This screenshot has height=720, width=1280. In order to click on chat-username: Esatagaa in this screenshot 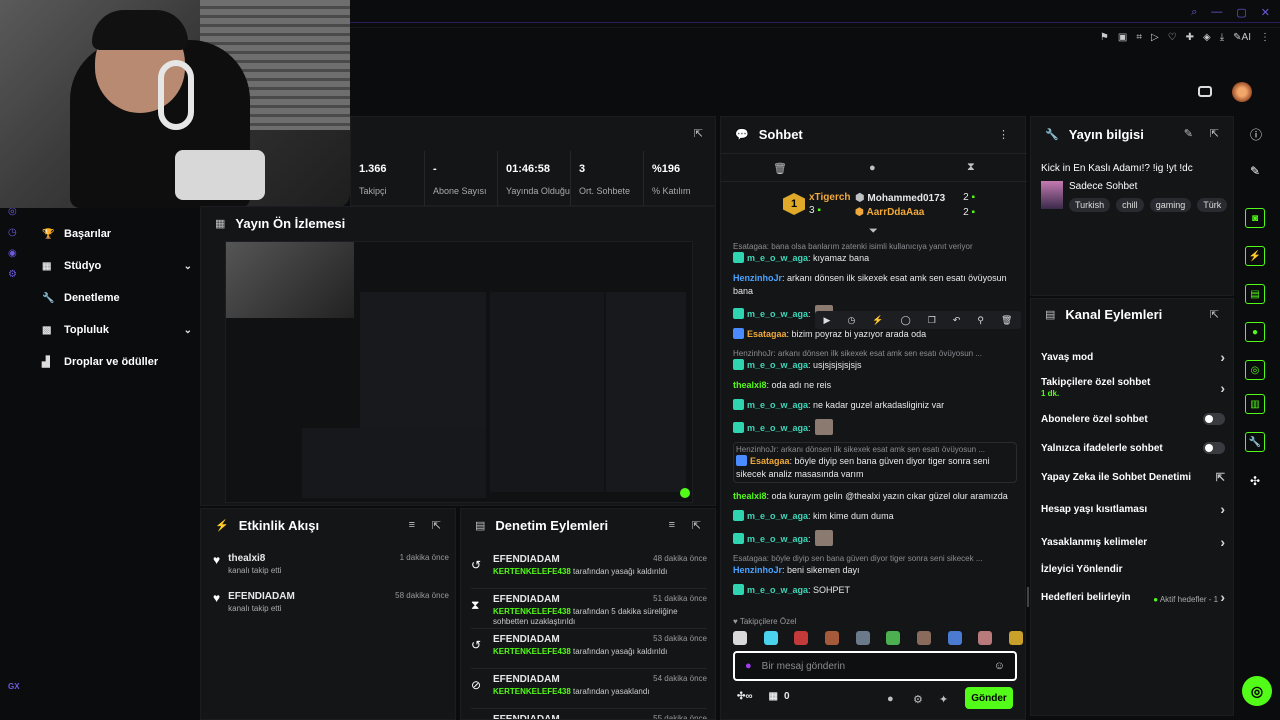, I will do `click(767, 334)`.